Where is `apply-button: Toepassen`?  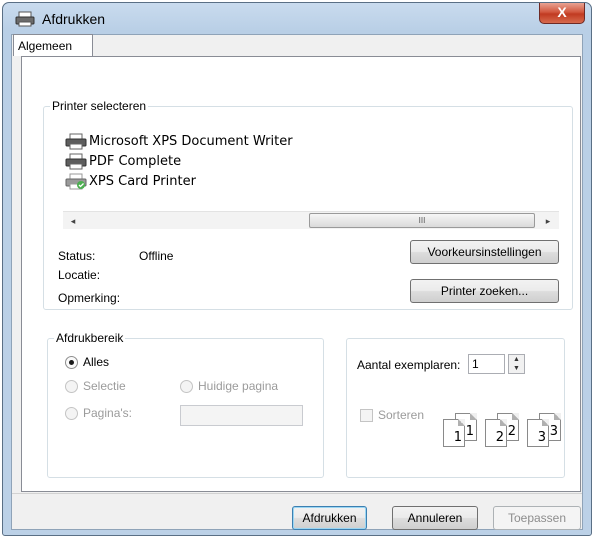 apply-button: Toepassen is located at coordinates (537, 518).